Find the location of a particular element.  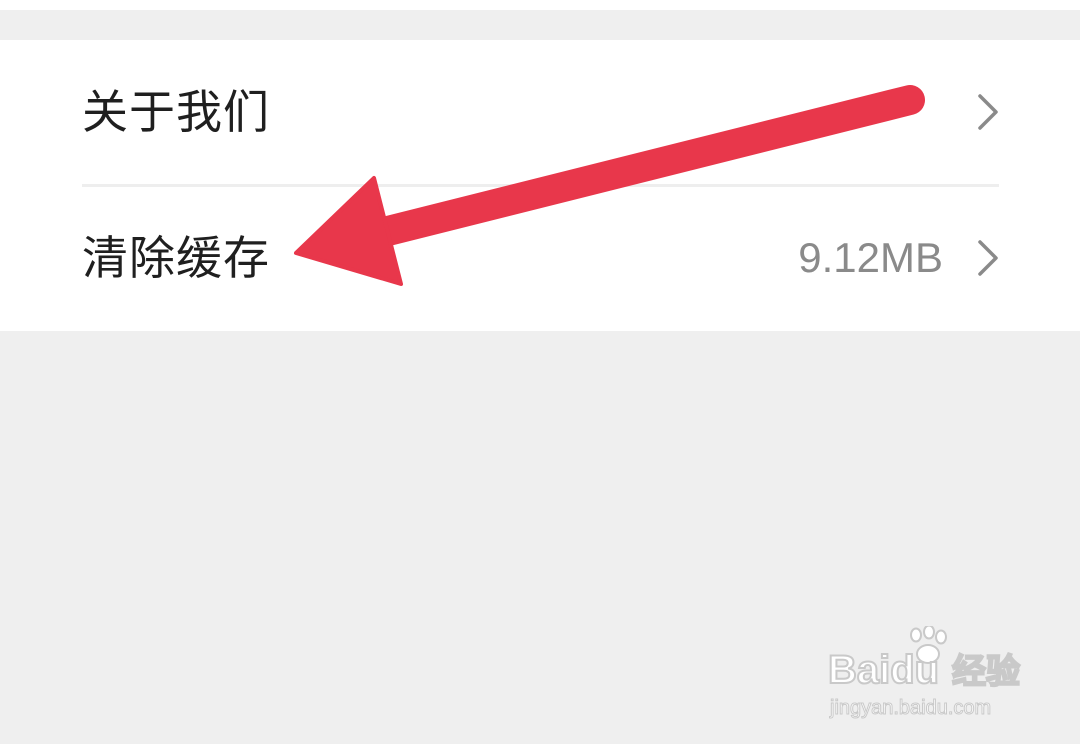

watermark-url: jingyan.baidu.com is located at coordinates (910, 708).